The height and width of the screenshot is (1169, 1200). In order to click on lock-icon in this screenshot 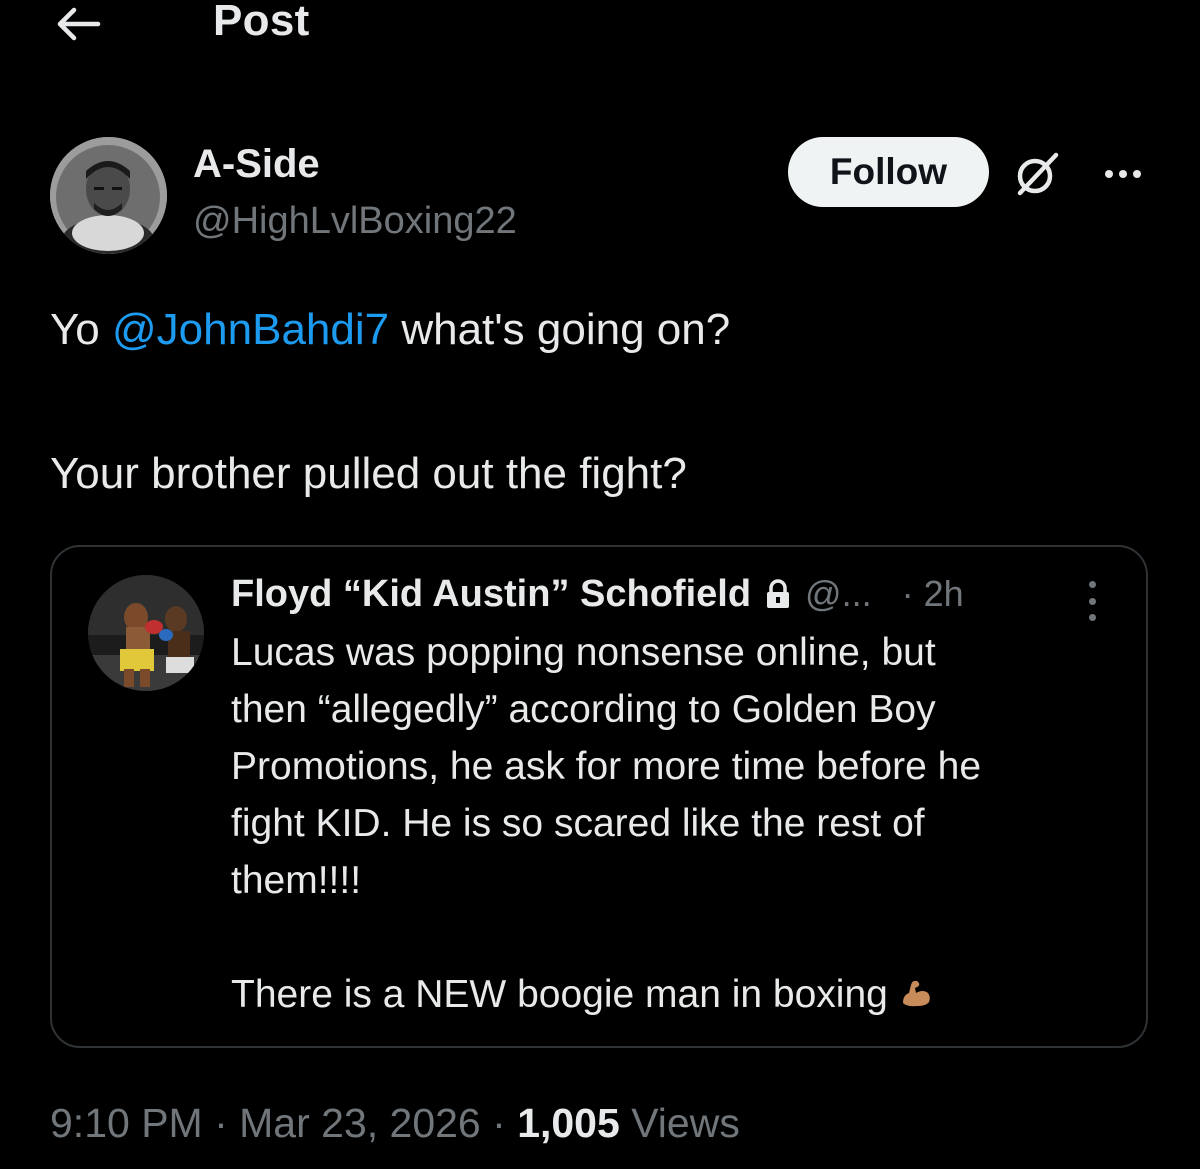, I will do `click(778, 594)`.